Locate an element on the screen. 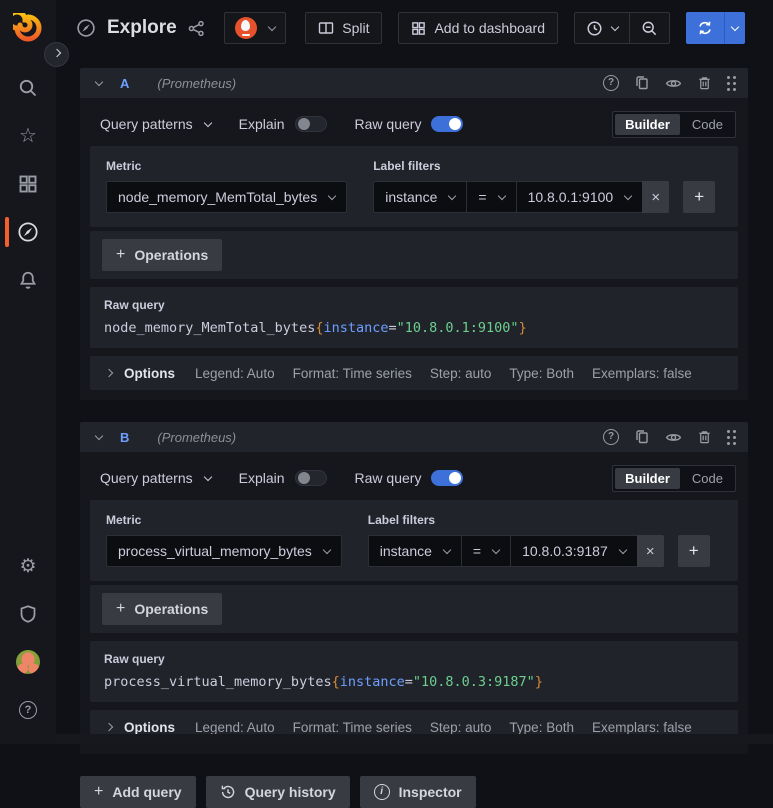 The width and height of the screenshot is (773, 808). topbar-right: Split Add to dashboard is located at coordinates (525, 28).